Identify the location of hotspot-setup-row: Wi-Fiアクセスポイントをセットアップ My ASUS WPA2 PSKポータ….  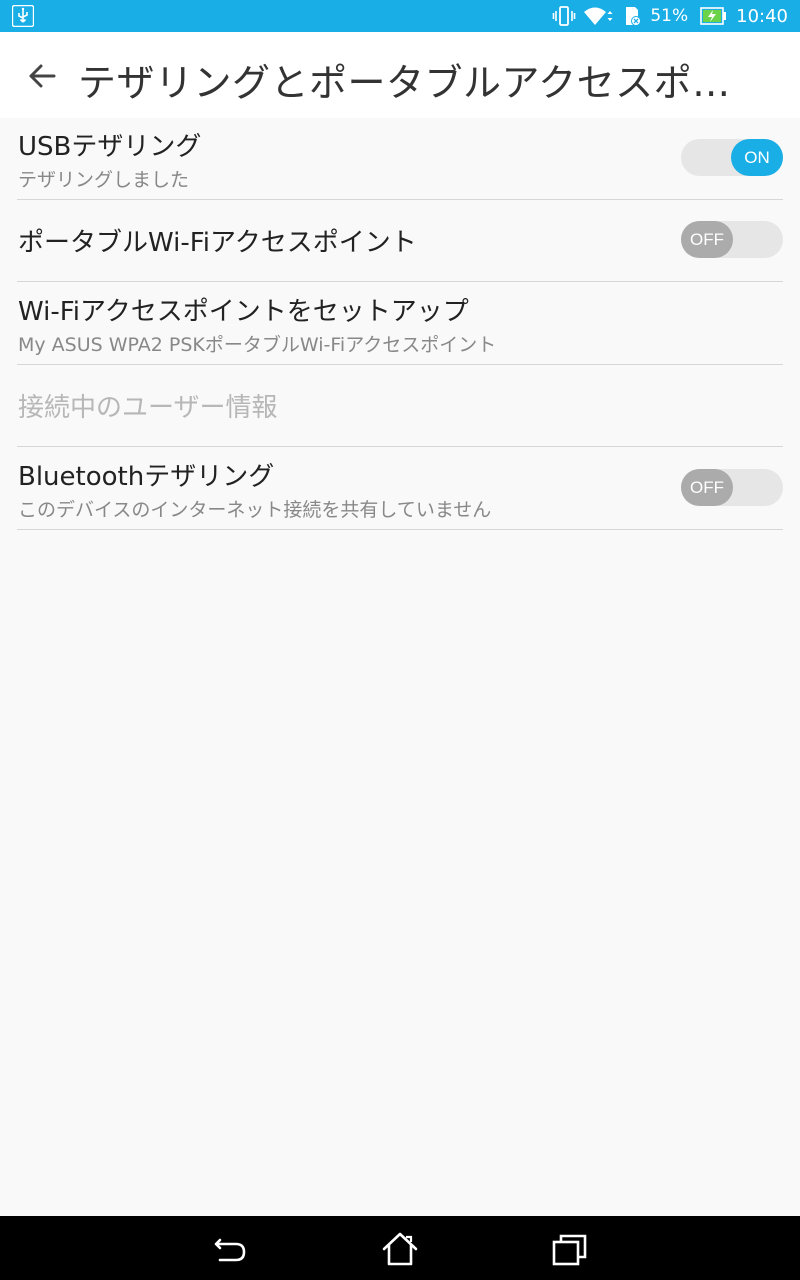
(400, 323).